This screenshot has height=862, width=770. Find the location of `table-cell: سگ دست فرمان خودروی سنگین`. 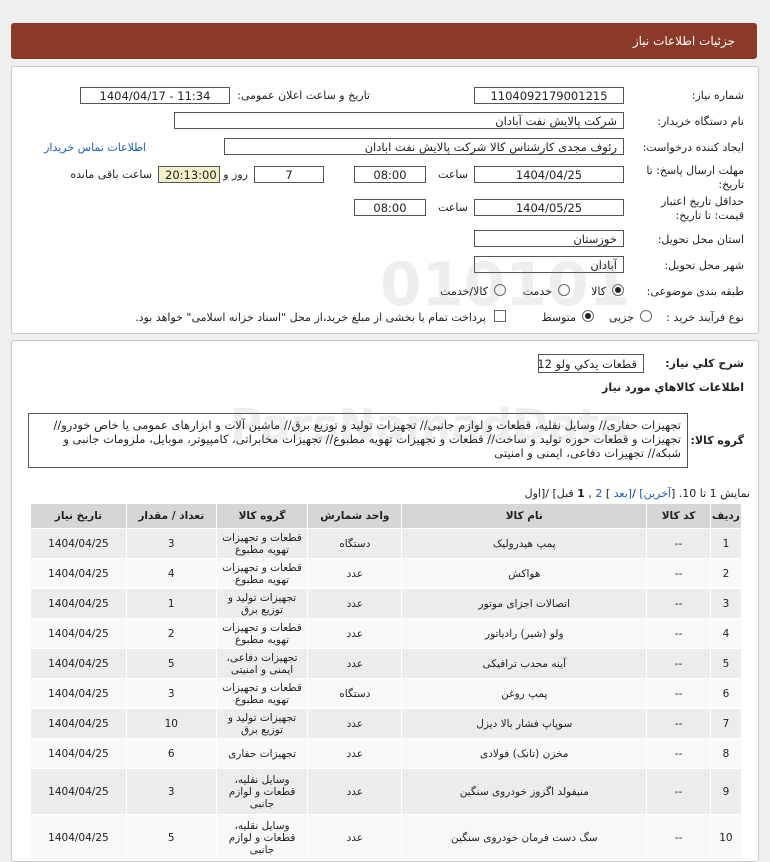

table-cell: سگ دست فرمان خودروی سنگین is located at coordinates (524, 837).